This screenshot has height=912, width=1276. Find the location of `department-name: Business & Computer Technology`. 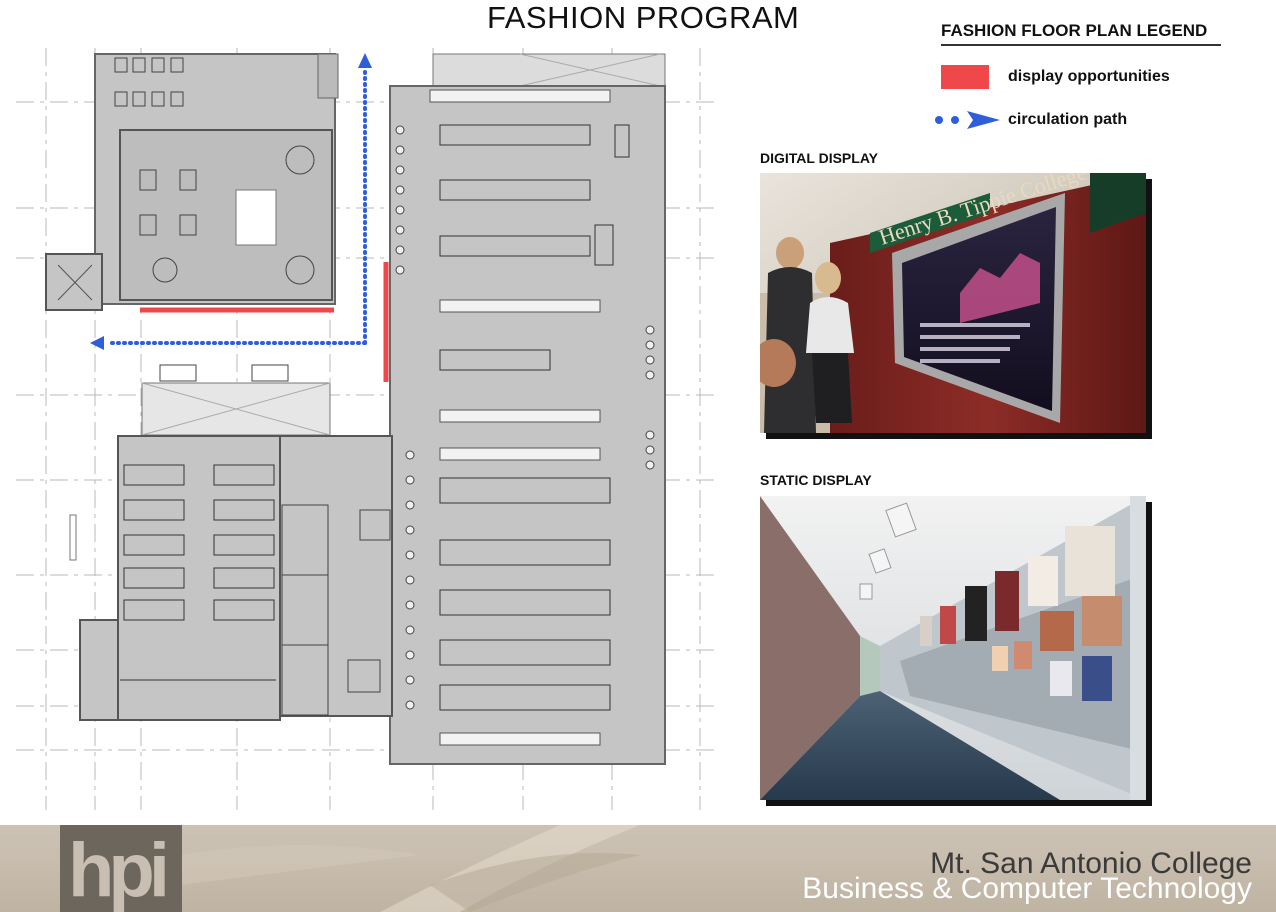

department-name: Business & Computer Technology is located at coordinates (1027, 888).